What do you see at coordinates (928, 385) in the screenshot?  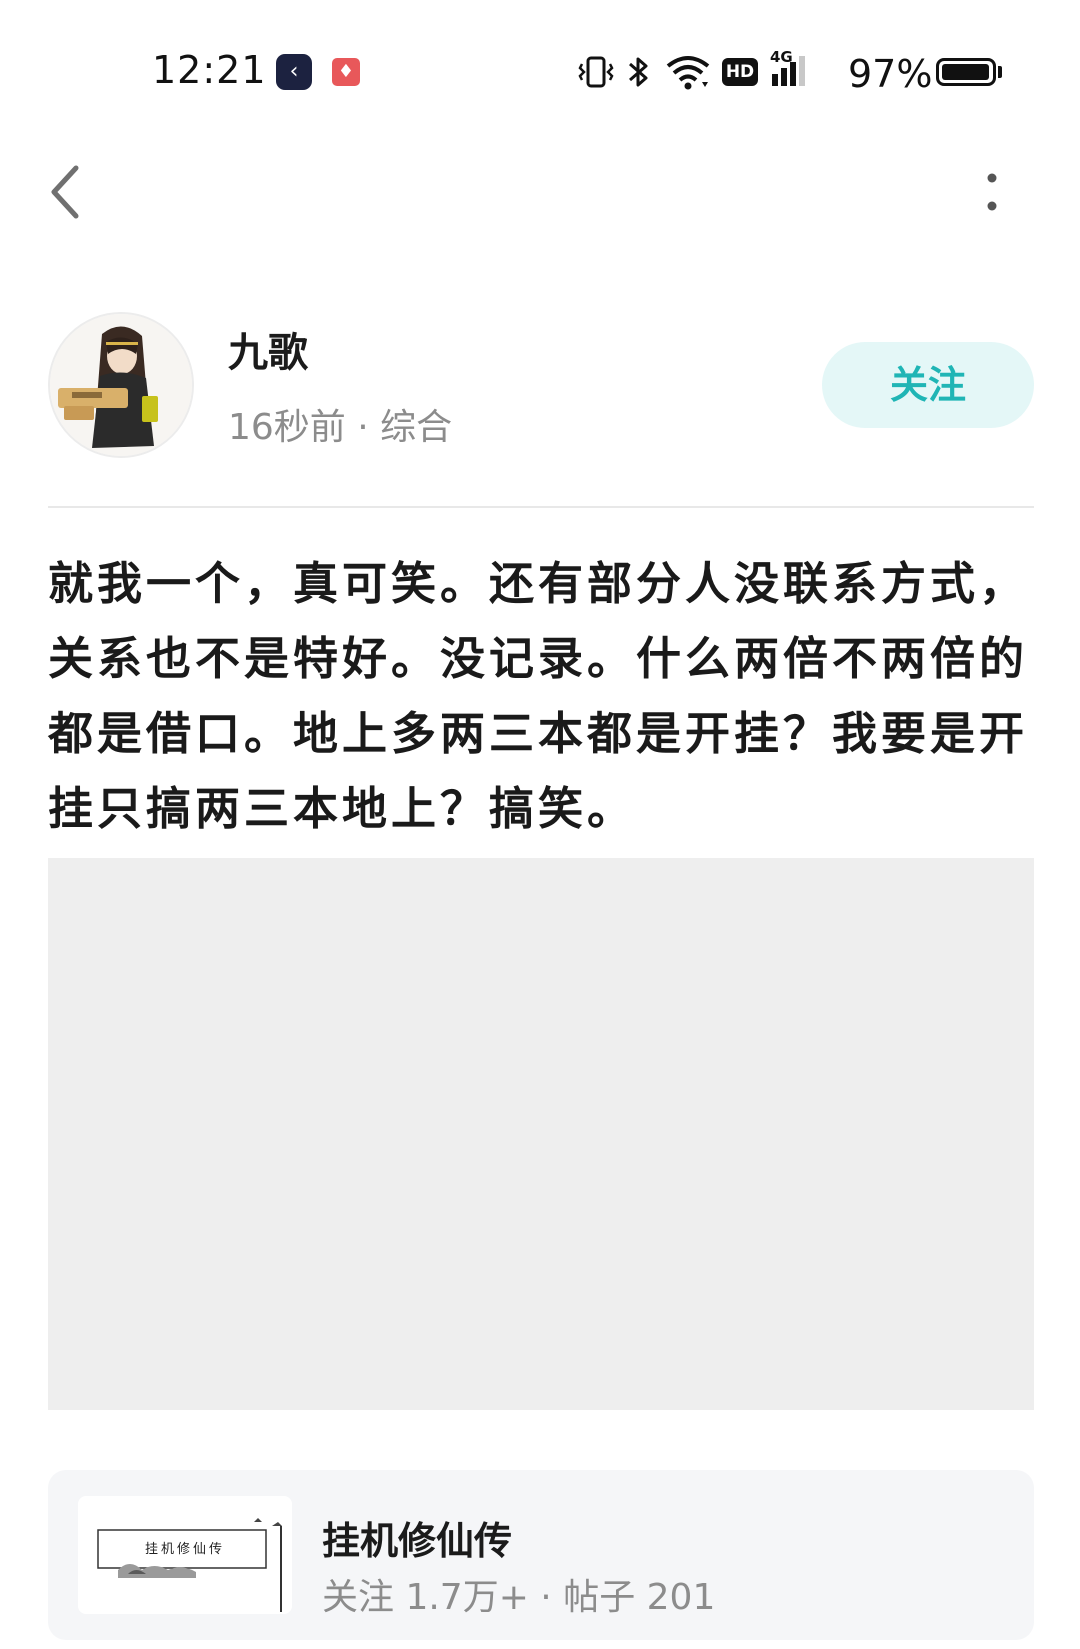 I see `follow-button: 关注` at bounding box center [928, 385].